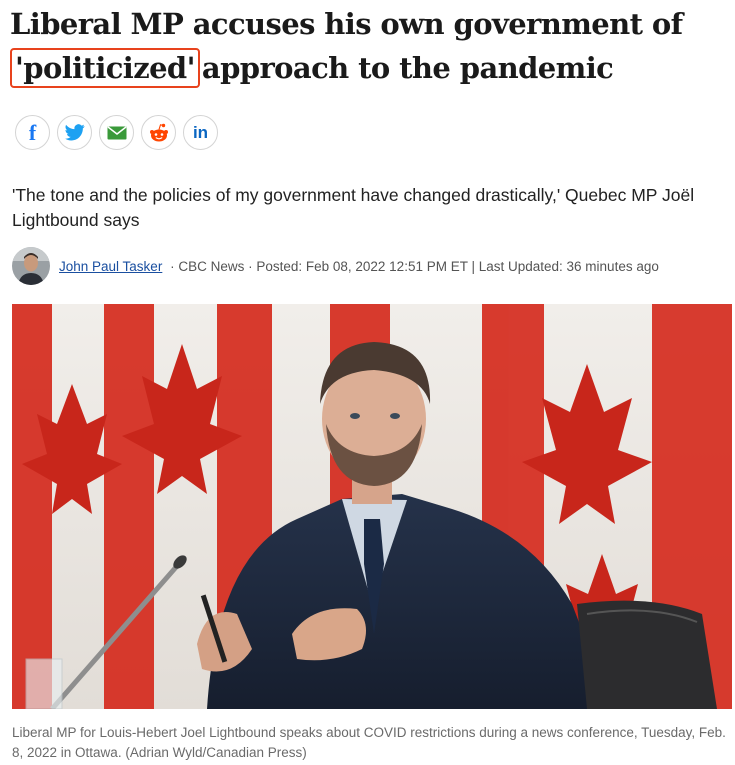 This screenshot has height=765, width=735. I want to click on share-linkedin-button: in, so click(200, 132).